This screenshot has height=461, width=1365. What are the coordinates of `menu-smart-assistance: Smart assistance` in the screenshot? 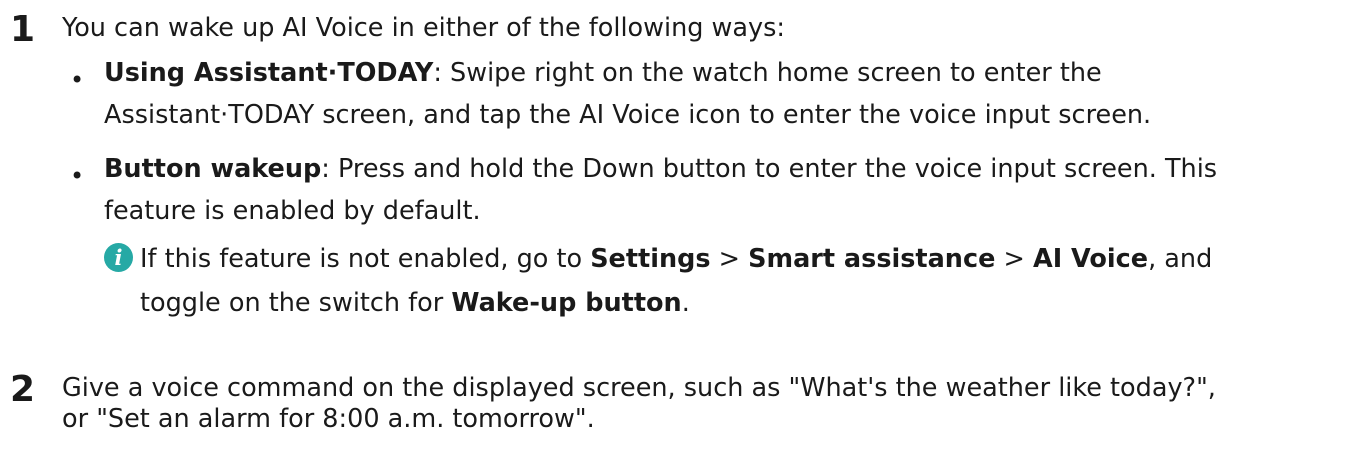 It's located at (872, 259).